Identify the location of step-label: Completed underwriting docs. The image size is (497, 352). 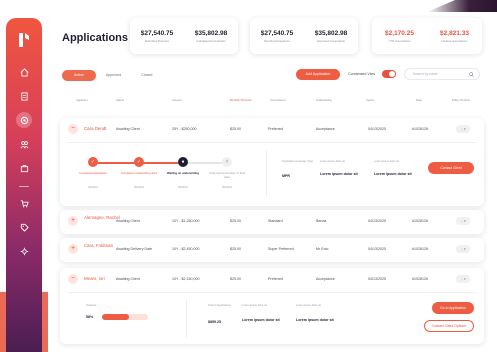
(139, 173).